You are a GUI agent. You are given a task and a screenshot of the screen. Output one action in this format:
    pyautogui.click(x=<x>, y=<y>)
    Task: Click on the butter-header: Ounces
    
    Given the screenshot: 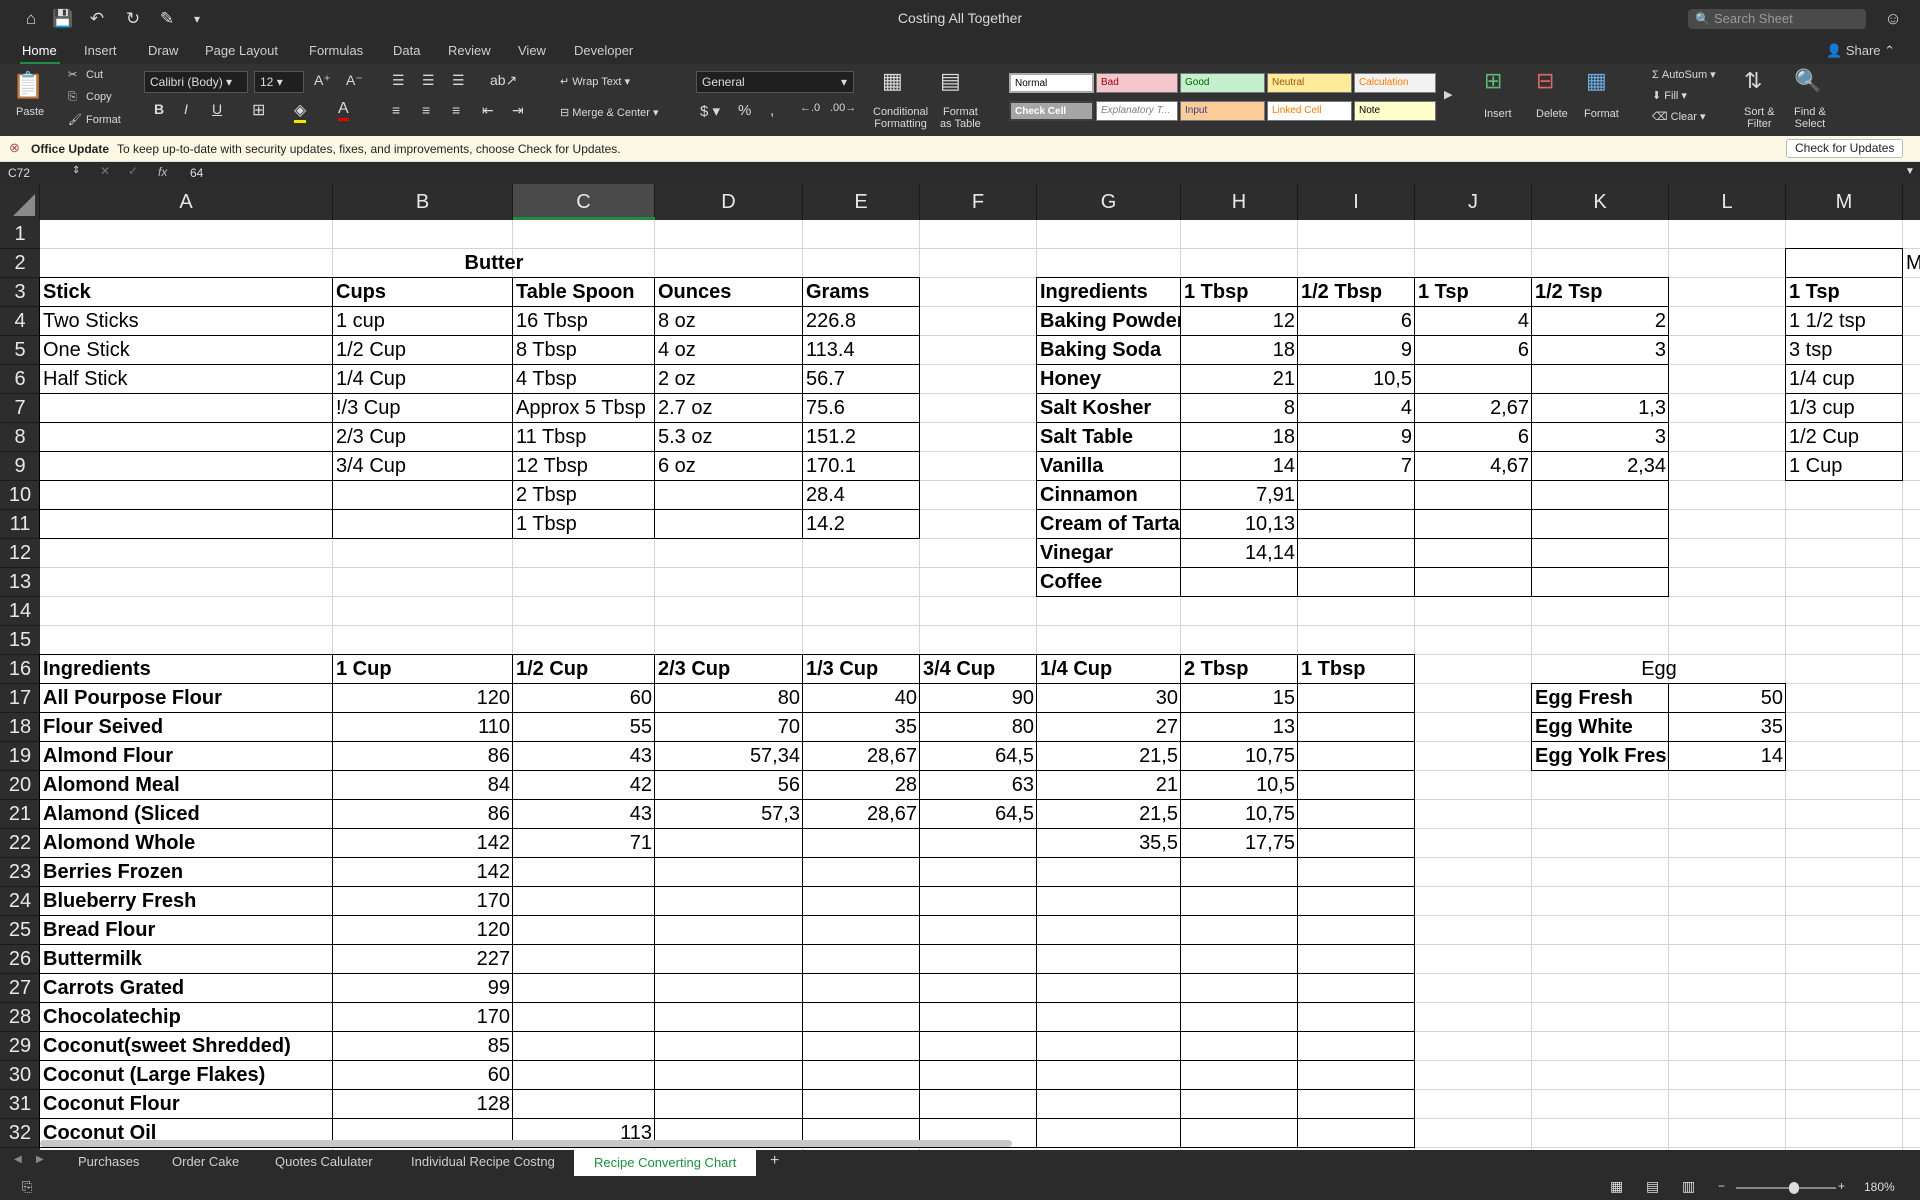 What is the action you would take?
    pyautogui.click(x=729, y=292)
    